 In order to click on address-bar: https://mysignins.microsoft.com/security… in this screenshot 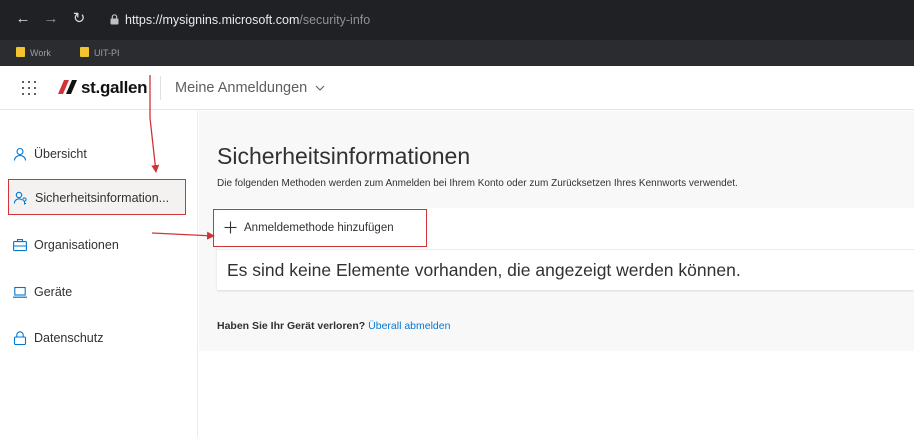, I will do `click(510, 20)`.